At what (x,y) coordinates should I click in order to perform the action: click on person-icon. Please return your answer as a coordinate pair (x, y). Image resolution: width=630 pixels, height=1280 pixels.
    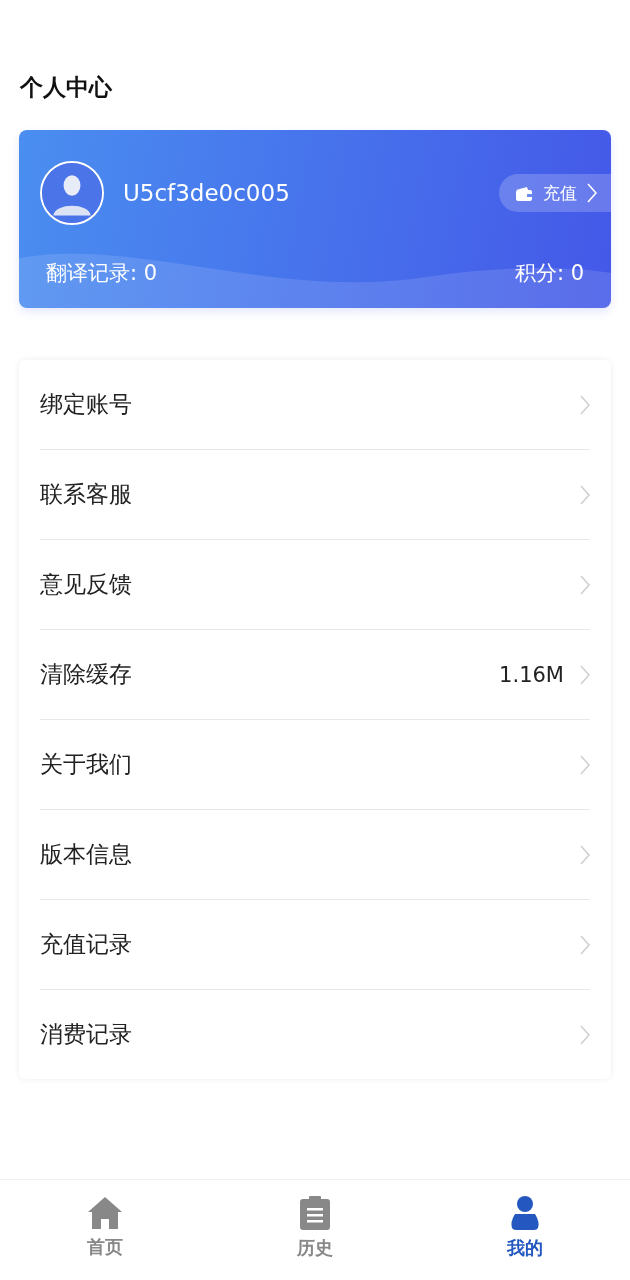
    Looking at the image, I should click on (525, 1213).